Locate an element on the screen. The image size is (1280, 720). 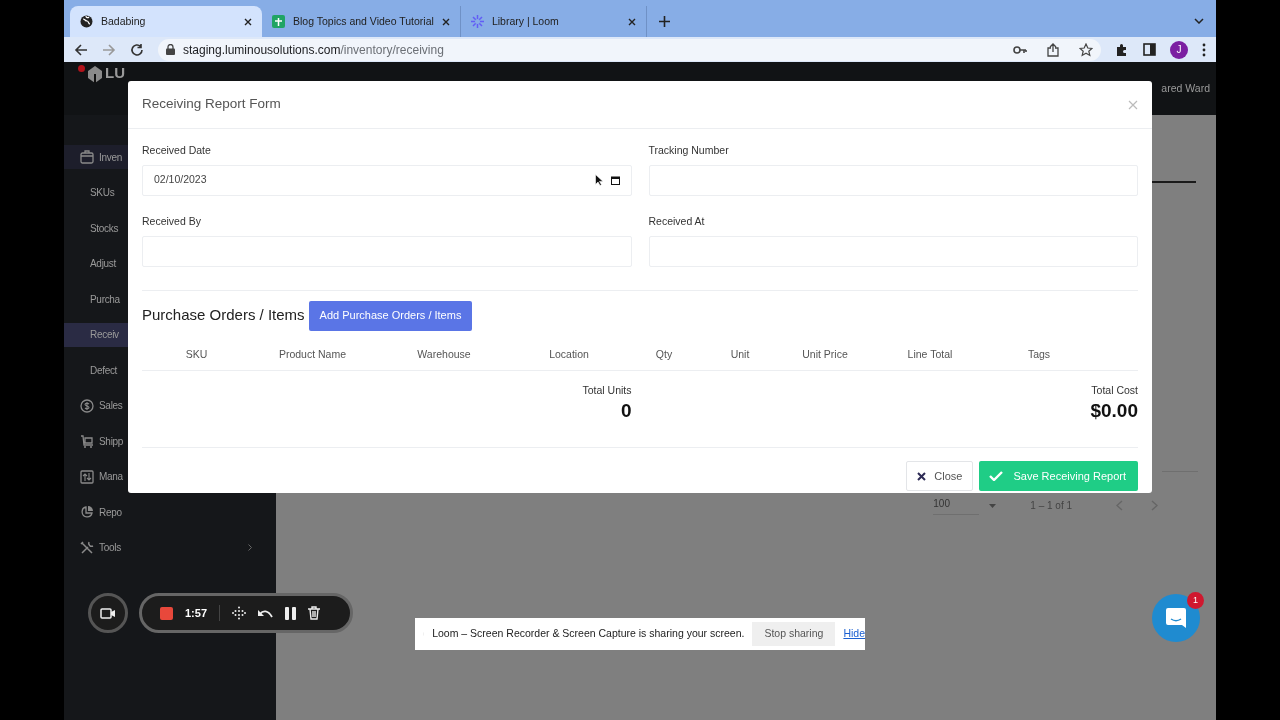
total-label: Total Cost is located at coordinates (1114, 390).